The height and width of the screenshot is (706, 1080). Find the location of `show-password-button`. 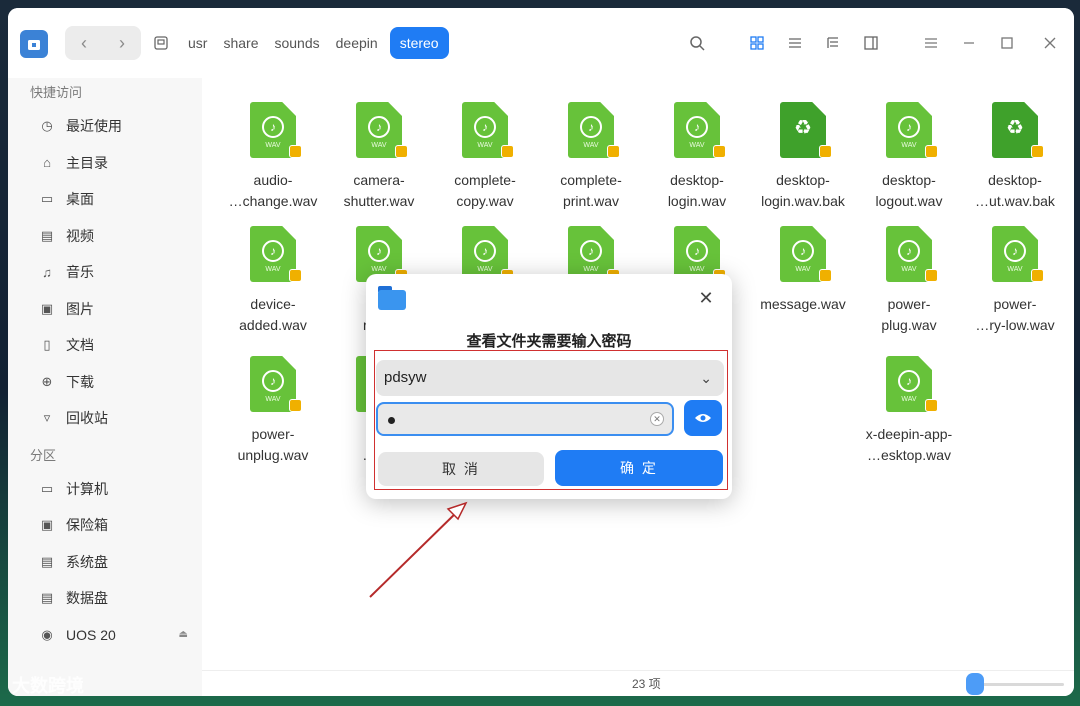

show-password-button is located at coordinates (703, 418).